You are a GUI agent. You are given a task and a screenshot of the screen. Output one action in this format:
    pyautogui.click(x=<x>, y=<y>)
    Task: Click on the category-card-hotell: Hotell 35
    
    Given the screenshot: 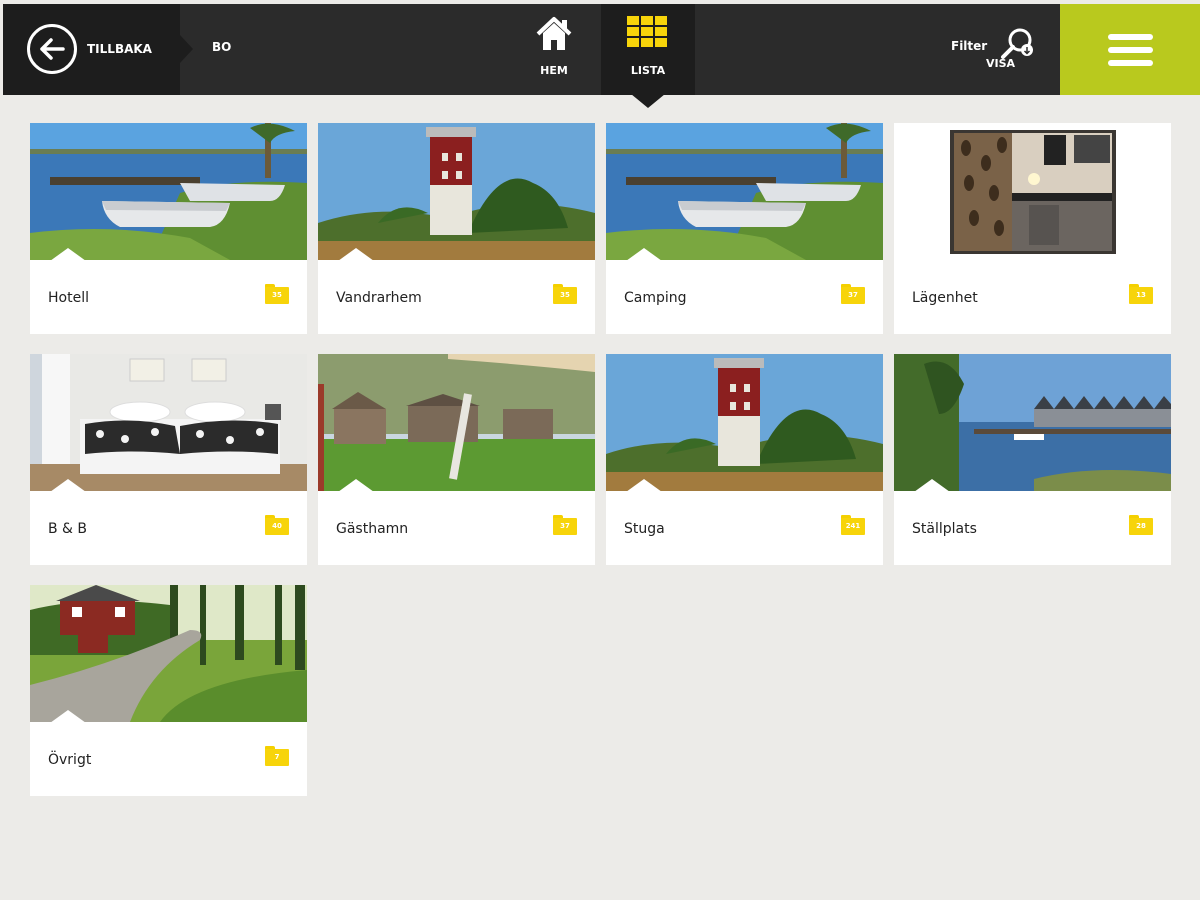 What is the action you would take?
    pyautogui.click(x=168, y=228)
    